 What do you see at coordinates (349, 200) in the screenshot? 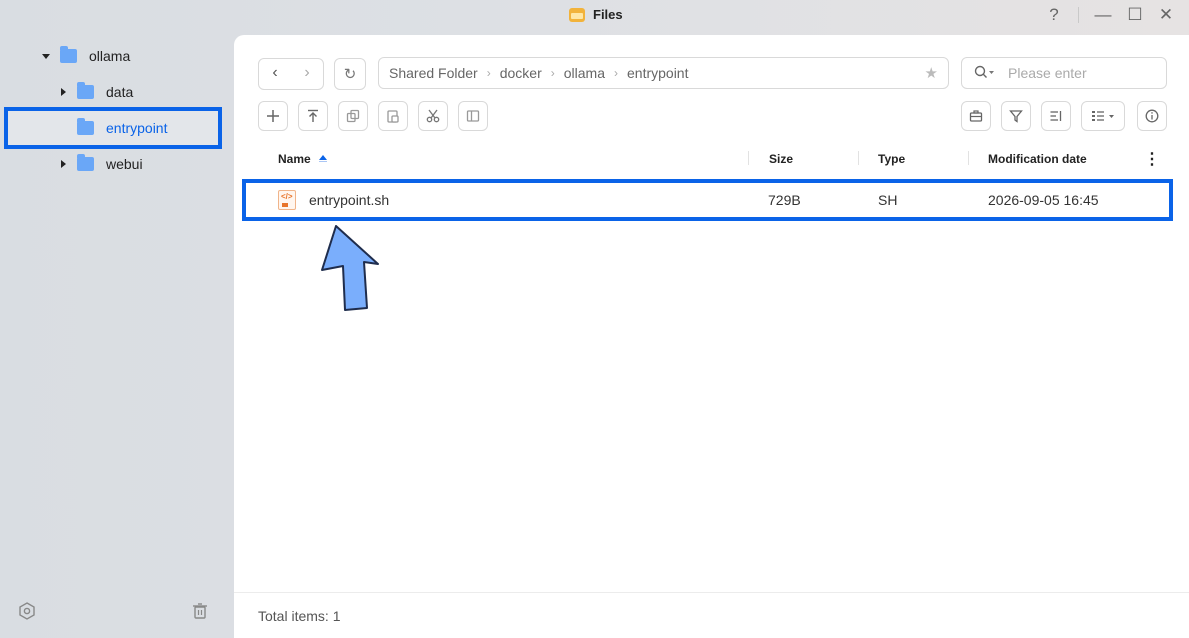
I see `file-name: entrypoint.sh` at bounding box center [349, 200].